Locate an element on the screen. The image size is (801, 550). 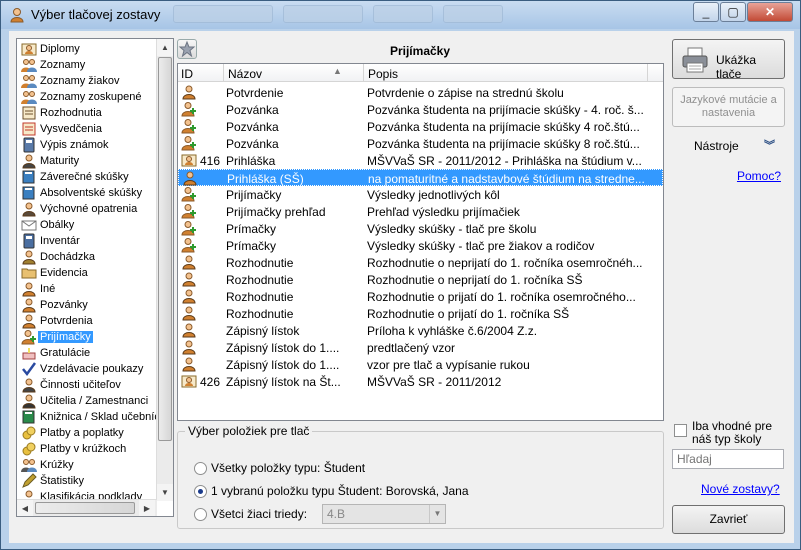
report-description: Príloha k vyhláške č.6/2004 Z.z. is located at coordinates (452, 331).